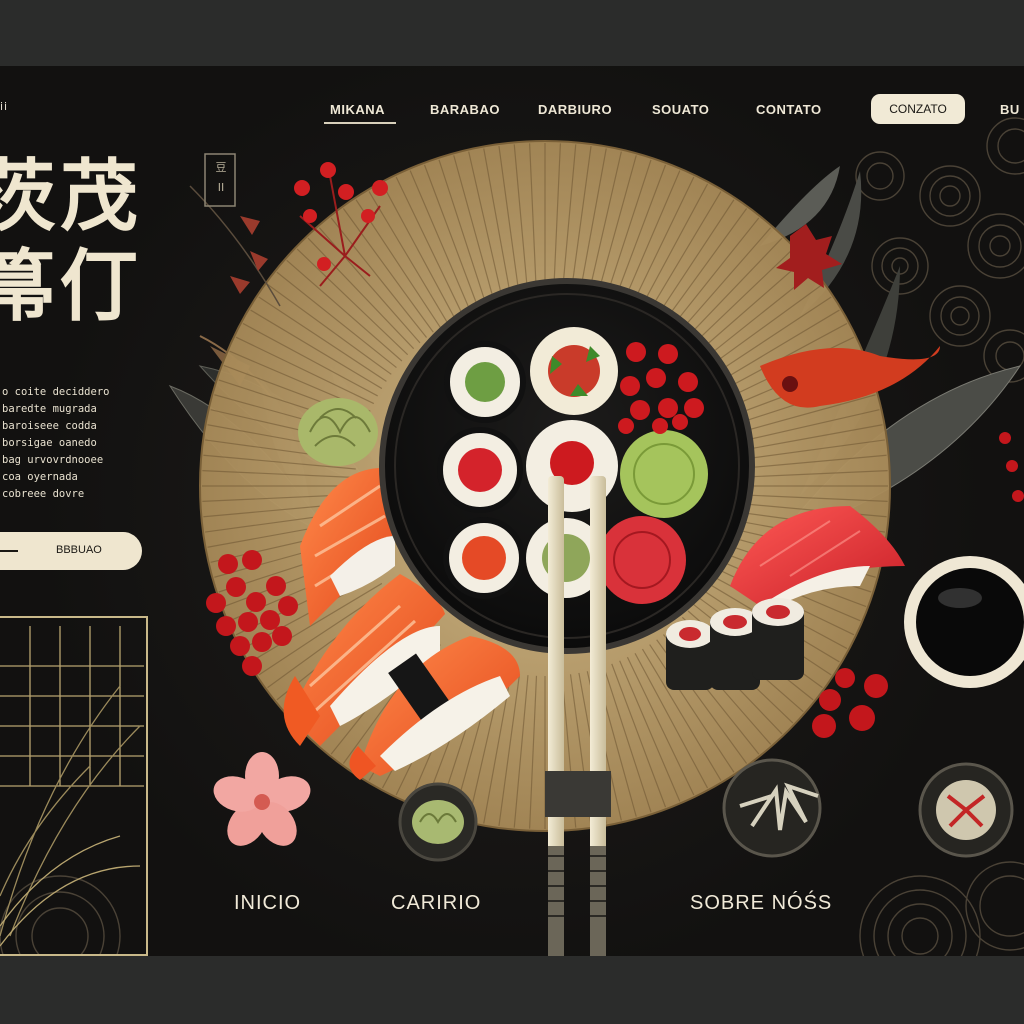  I want to click on wasabi-rose-left, so click(338, 432).